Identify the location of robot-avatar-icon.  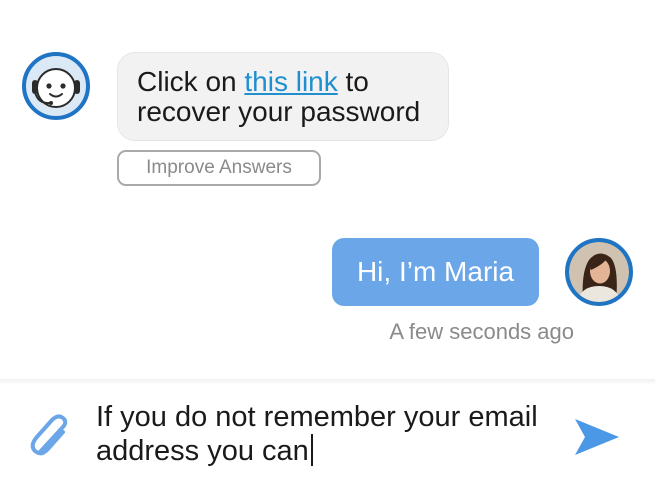
(56, 86).